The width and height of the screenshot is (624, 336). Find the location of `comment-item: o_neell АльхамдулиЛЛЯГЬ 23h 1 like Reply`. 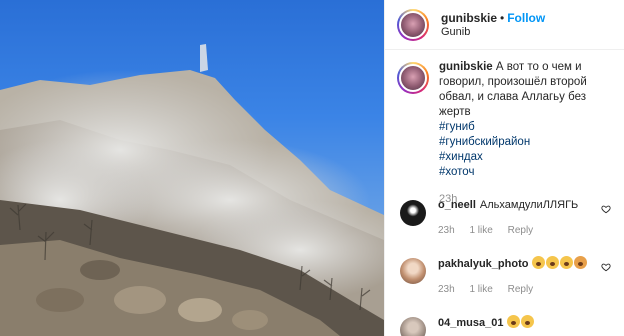

comment-item: o_neell АльхамдулиЛЛЯГЬ 23h 1 like Reply is located at coordinates (504, 218).